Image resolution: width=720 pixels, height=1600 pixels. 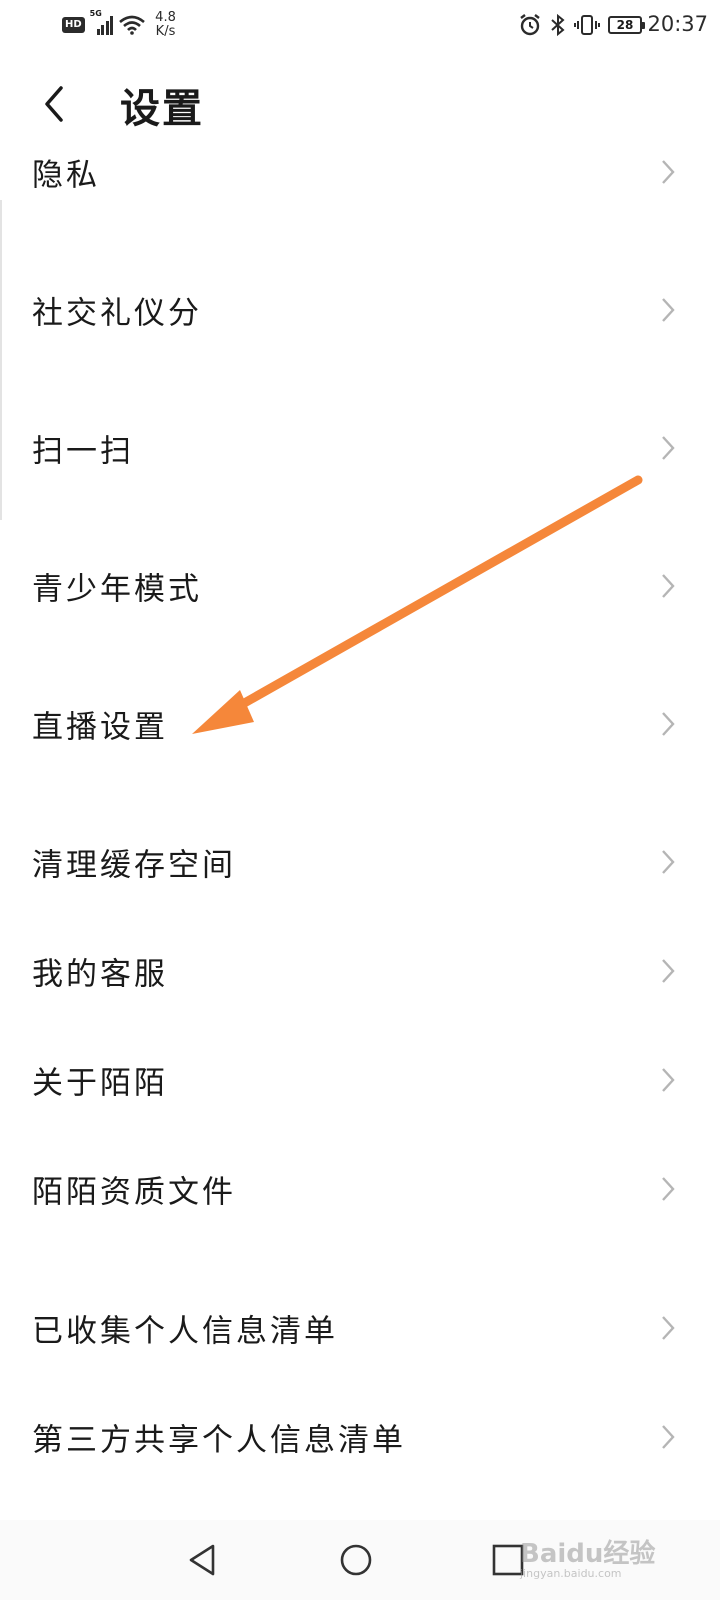 What do you see at coordinates (360, 586) in the screenshot?
I see `settings-item-teen-mode: 青少年模式` at bounding box center [360, 586].